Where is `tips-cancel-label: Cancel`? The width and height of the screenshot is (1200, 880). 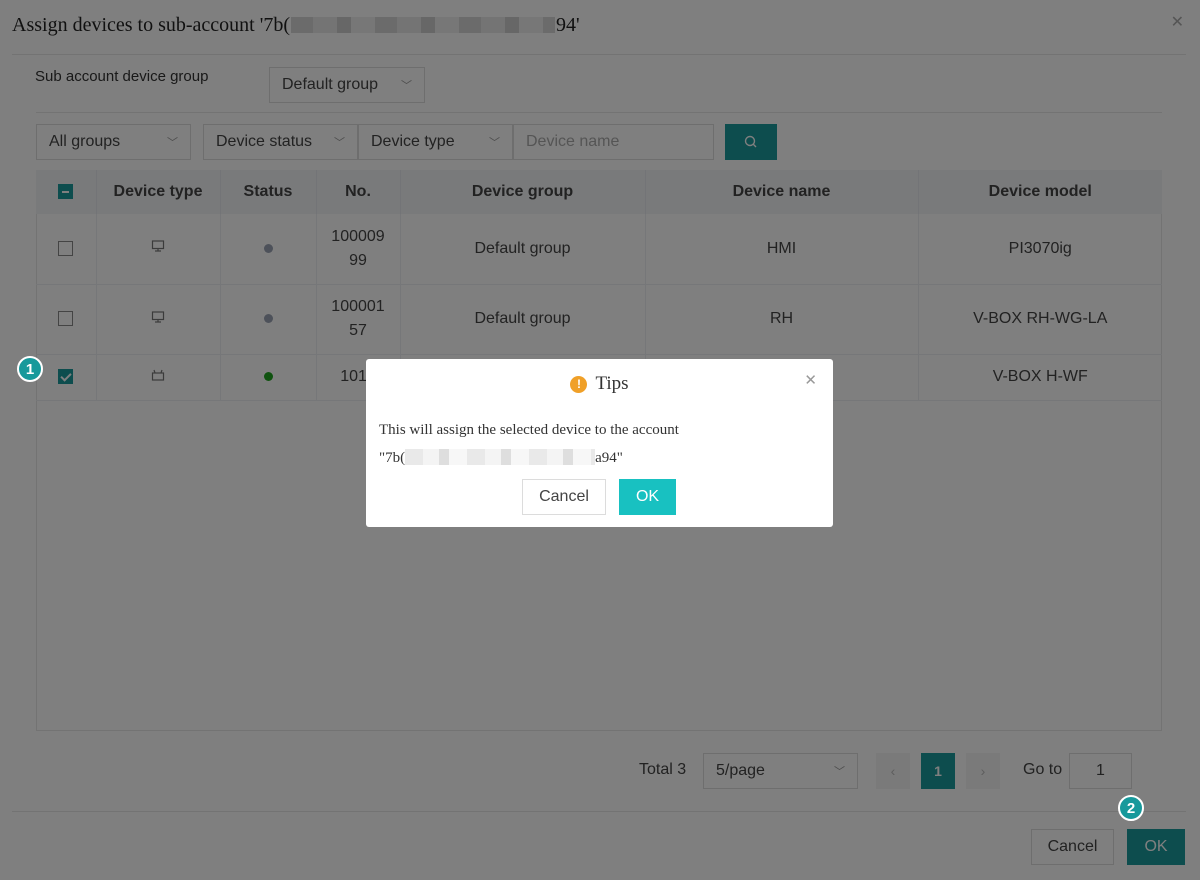 tips-cancel-label: Cancel is located at coordinates (564, 496).